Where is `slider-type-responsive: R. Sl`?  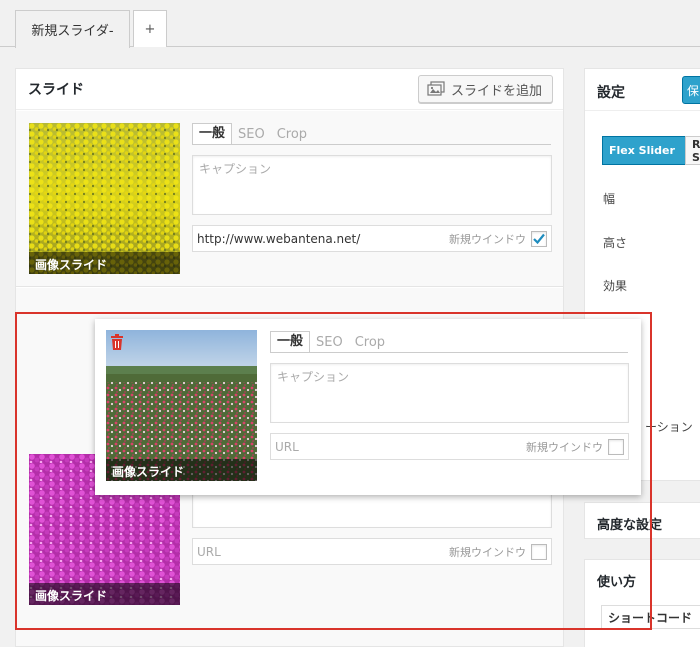
slider-type-responsive: R. Sl is located at coordinates (692, 150).